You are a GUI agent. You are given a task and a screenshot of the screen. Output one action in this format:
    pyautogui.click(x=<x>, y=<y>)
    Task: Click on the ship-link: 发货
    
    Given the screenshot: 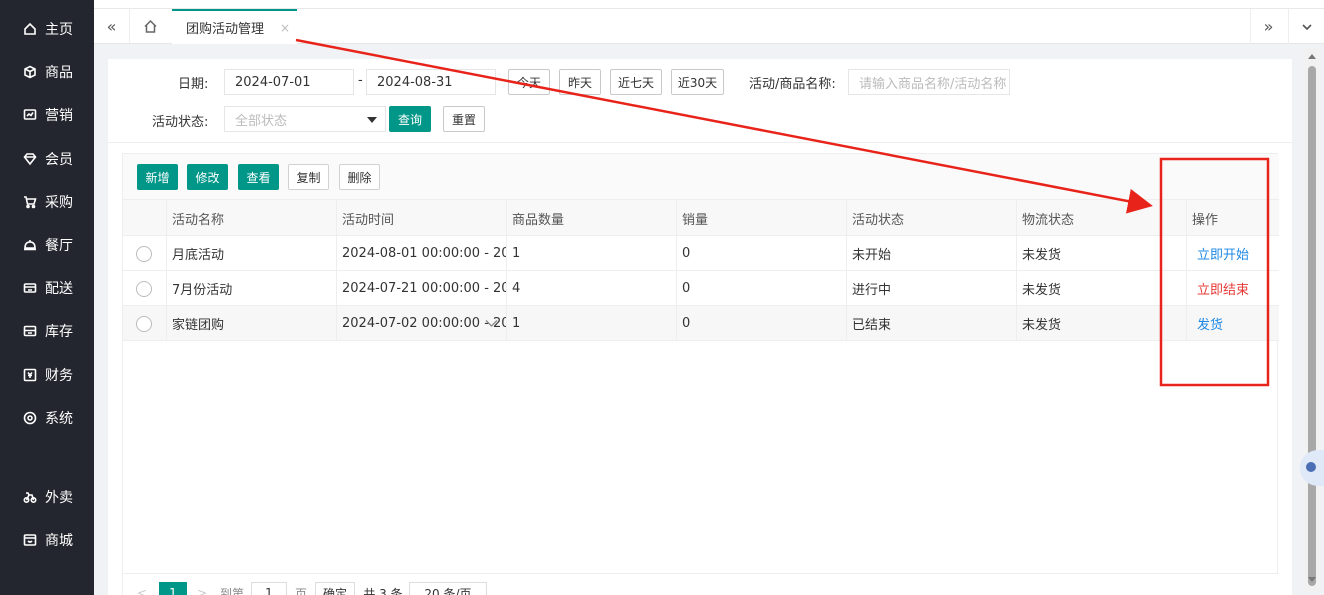 What is the action you would take?
    pyautogui.click(x=1210, y=323)
    